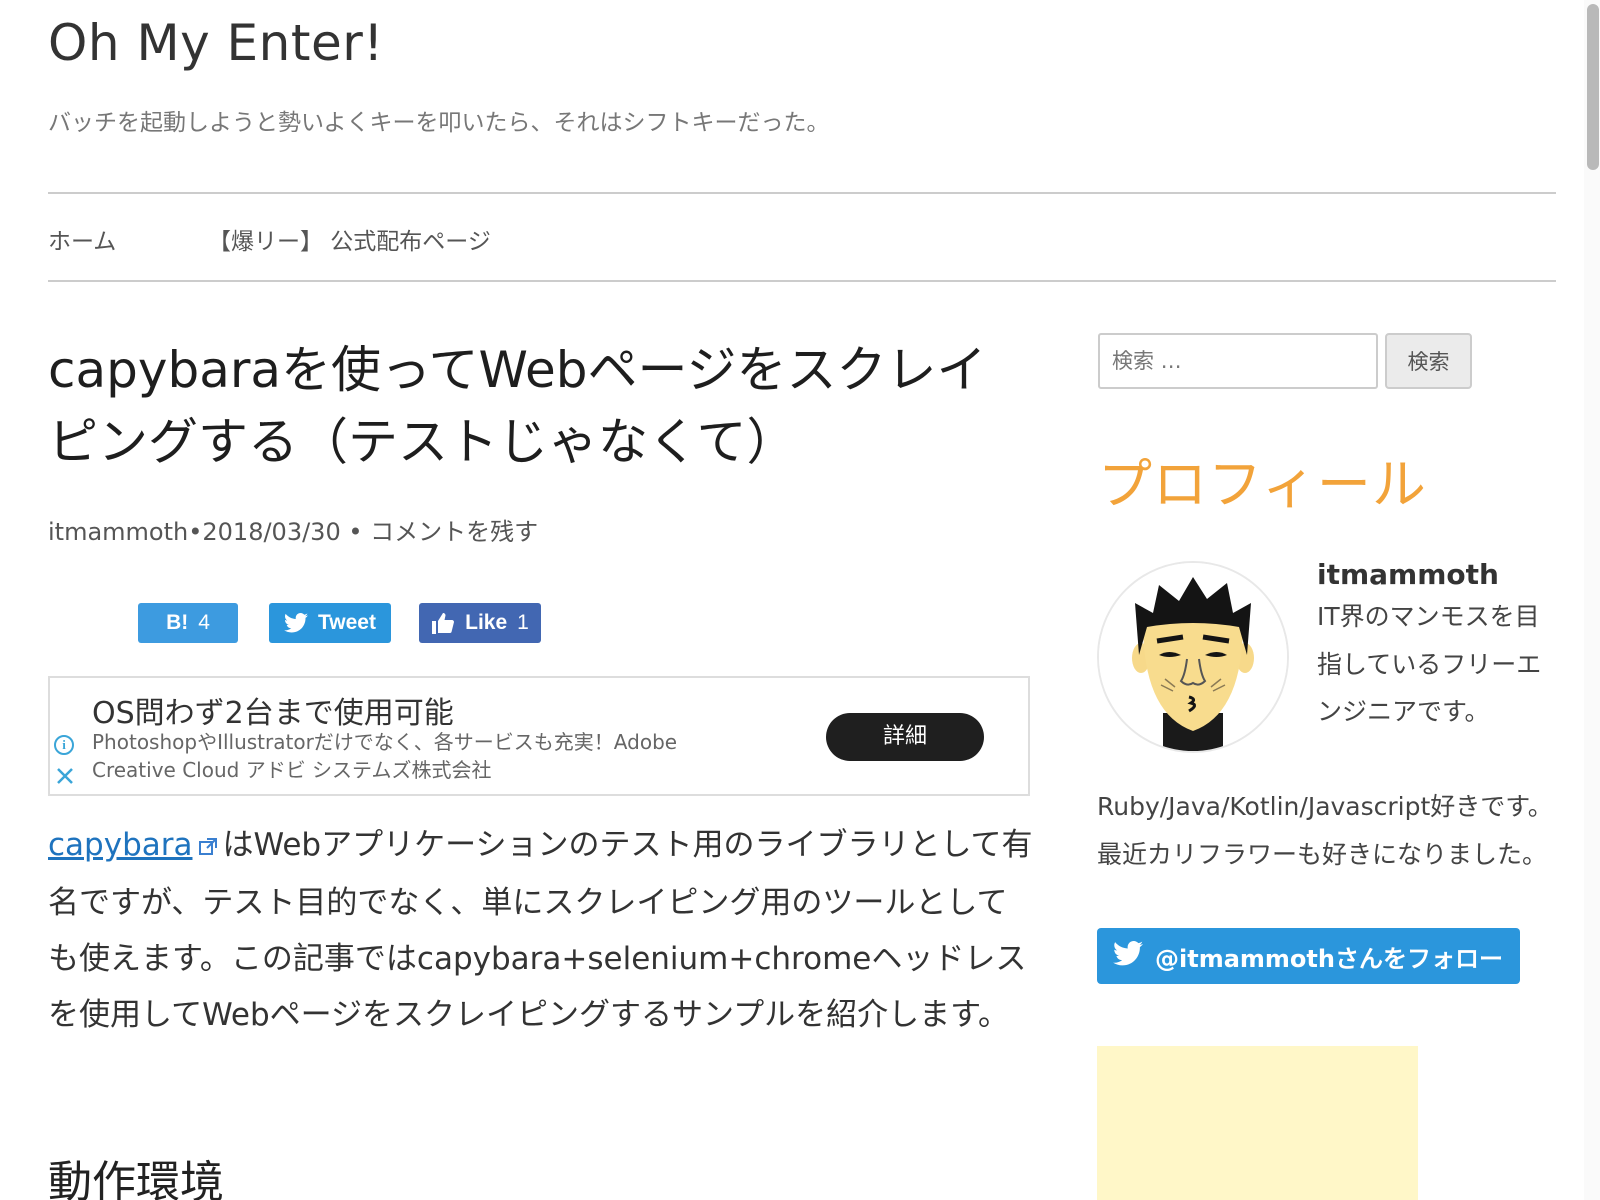  Describe the element at coordinates (1262, 484) in the screenshot. I see `profile-heading: プロフィール` at that location.